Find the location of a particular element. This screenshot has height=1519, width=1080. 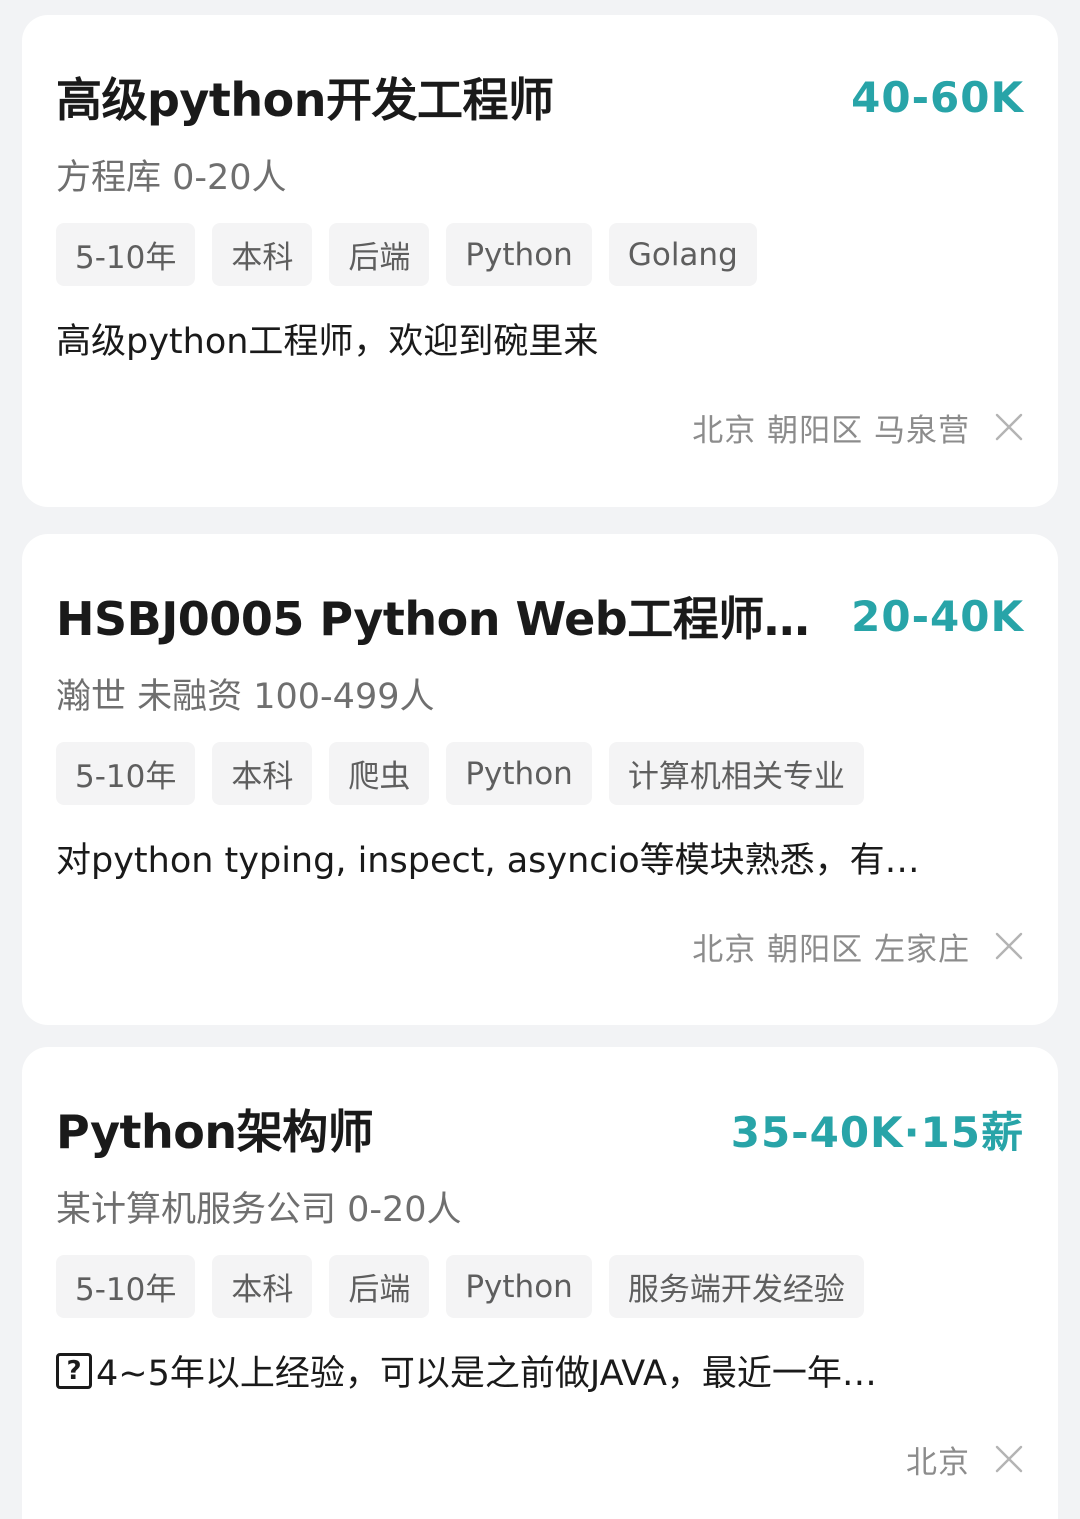

job-tag: Golang is located at coordinates (682, 254).